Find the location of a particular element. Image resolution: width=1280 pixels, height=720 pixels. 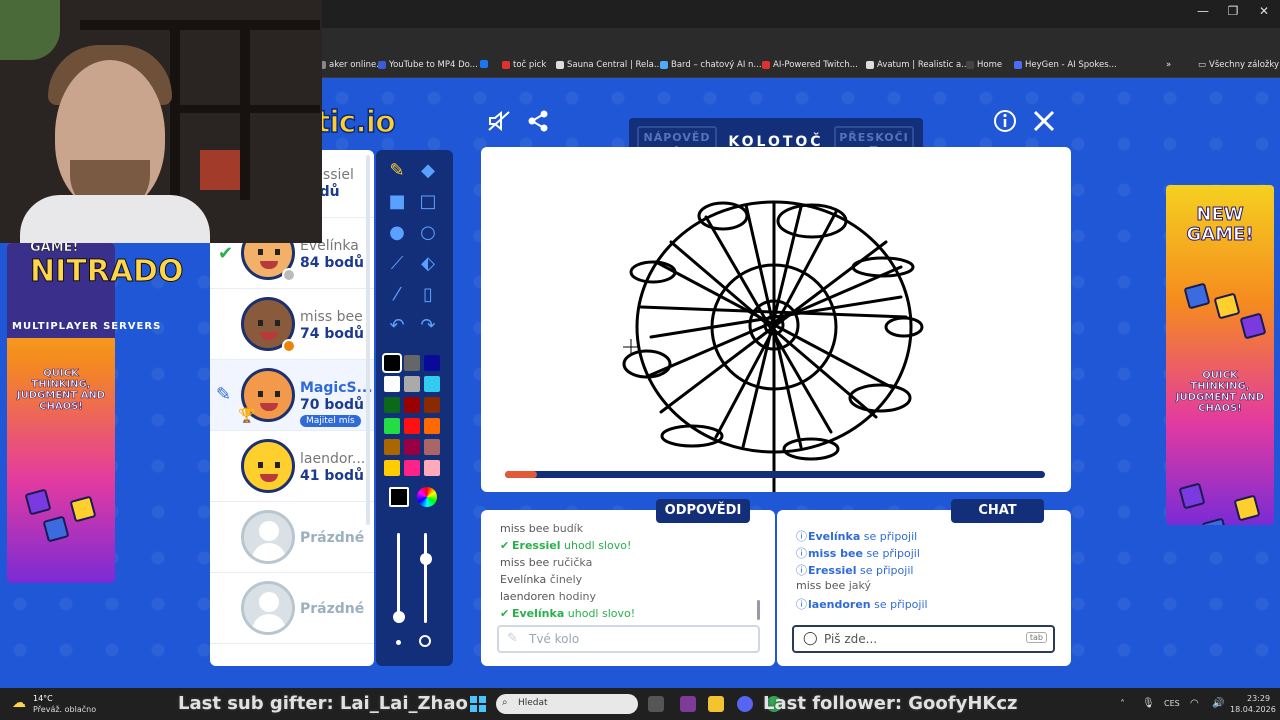

share-icon is located at coordinates (538, 121).